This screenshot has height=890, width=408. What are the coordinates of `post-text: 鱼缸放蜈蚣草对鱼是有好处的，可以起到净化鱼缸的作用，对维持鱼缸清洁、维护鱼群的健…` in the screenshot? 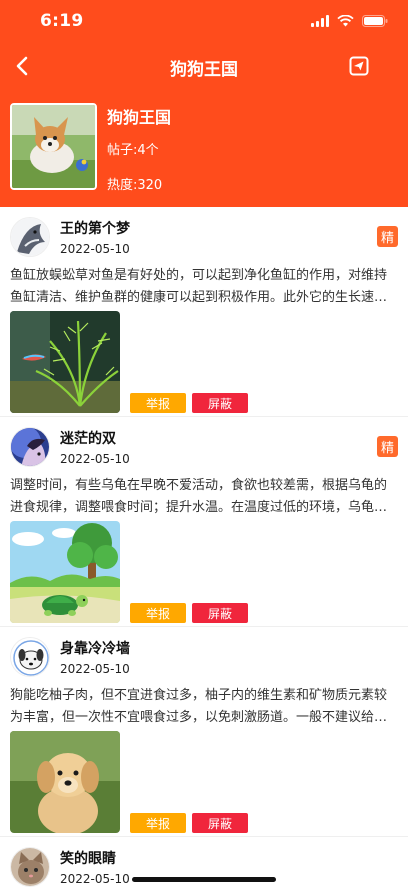 It's located at (204, 287).